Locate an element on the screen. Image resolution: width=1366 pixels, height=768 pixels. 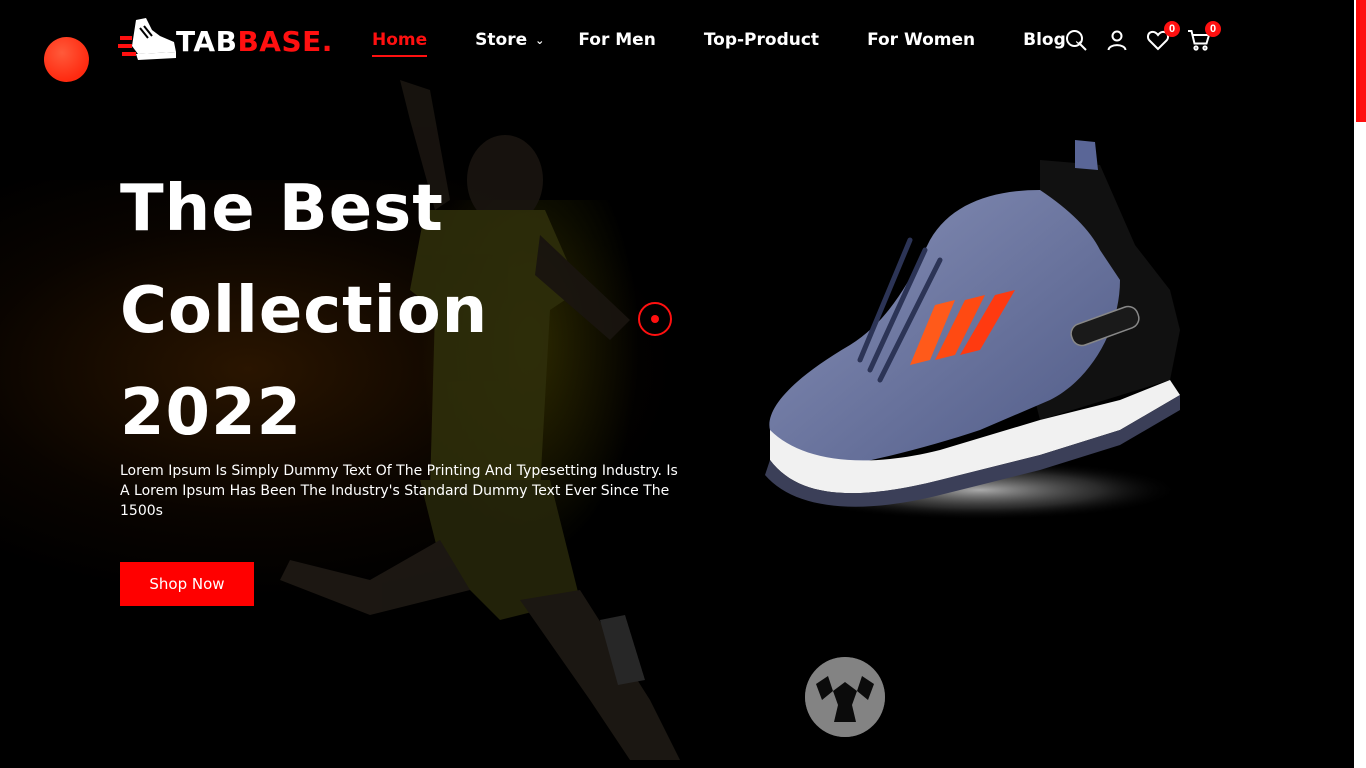
cart-button: 0 is located at coordinates (1203, 37).